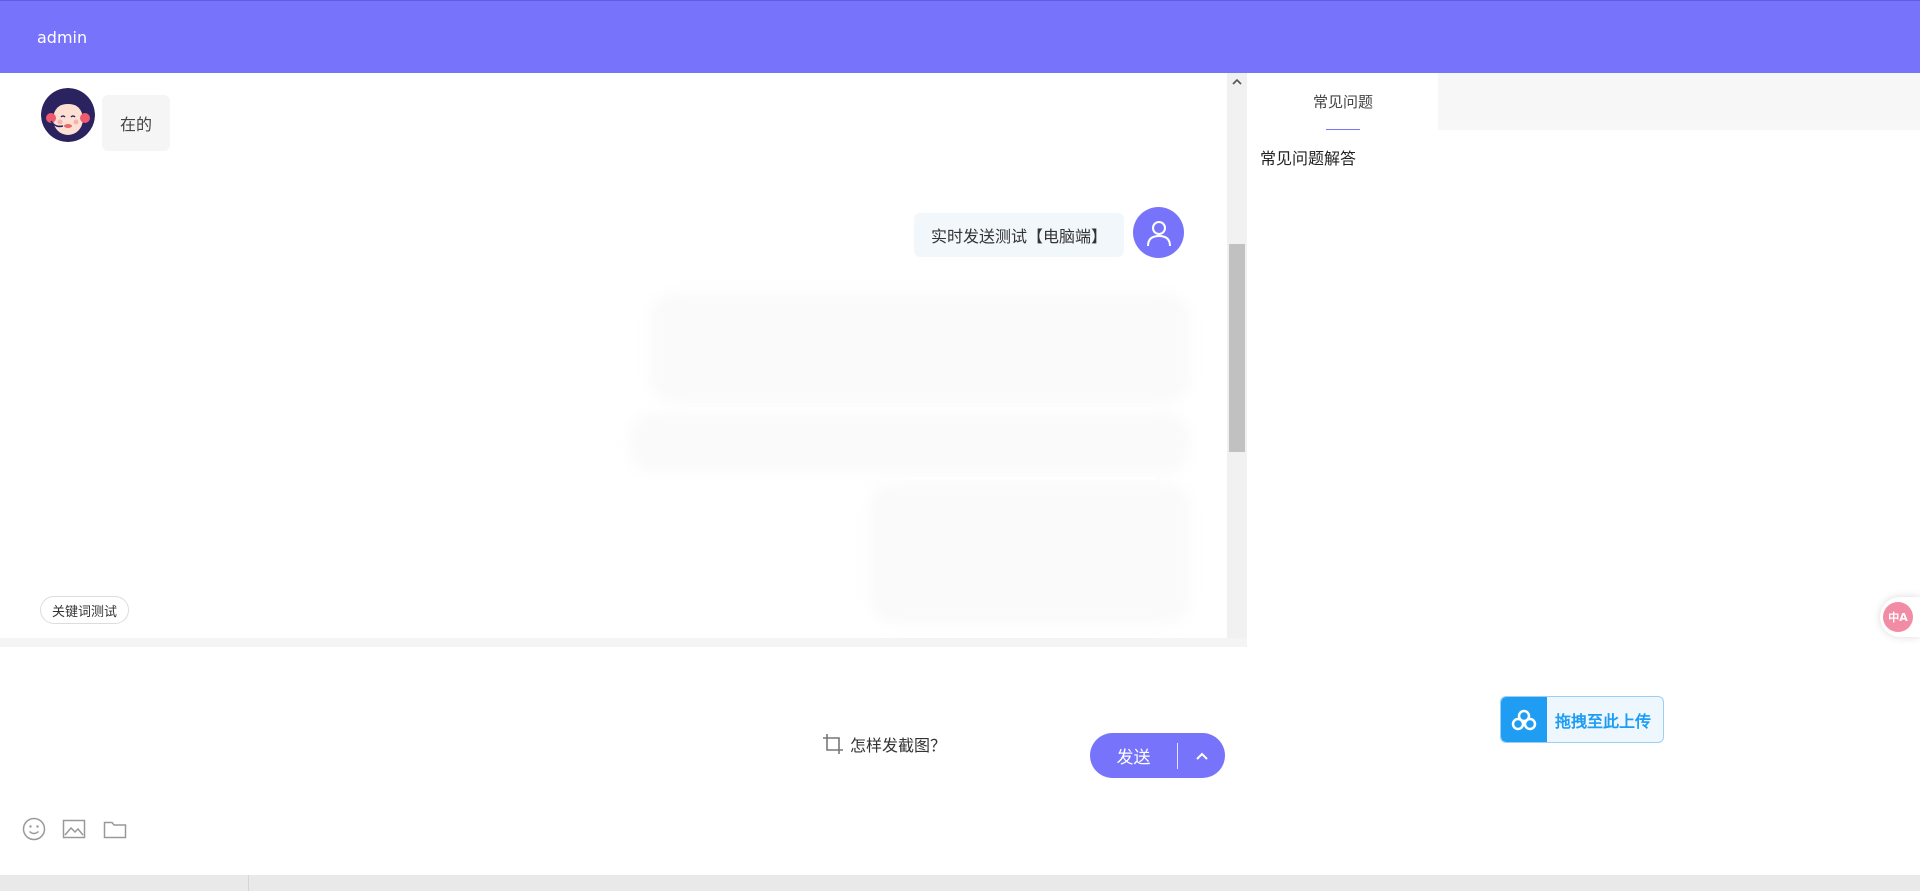 The image size is (1920, 891). I want to click on faq-title: 常见问题解答, so click(1308, 158).